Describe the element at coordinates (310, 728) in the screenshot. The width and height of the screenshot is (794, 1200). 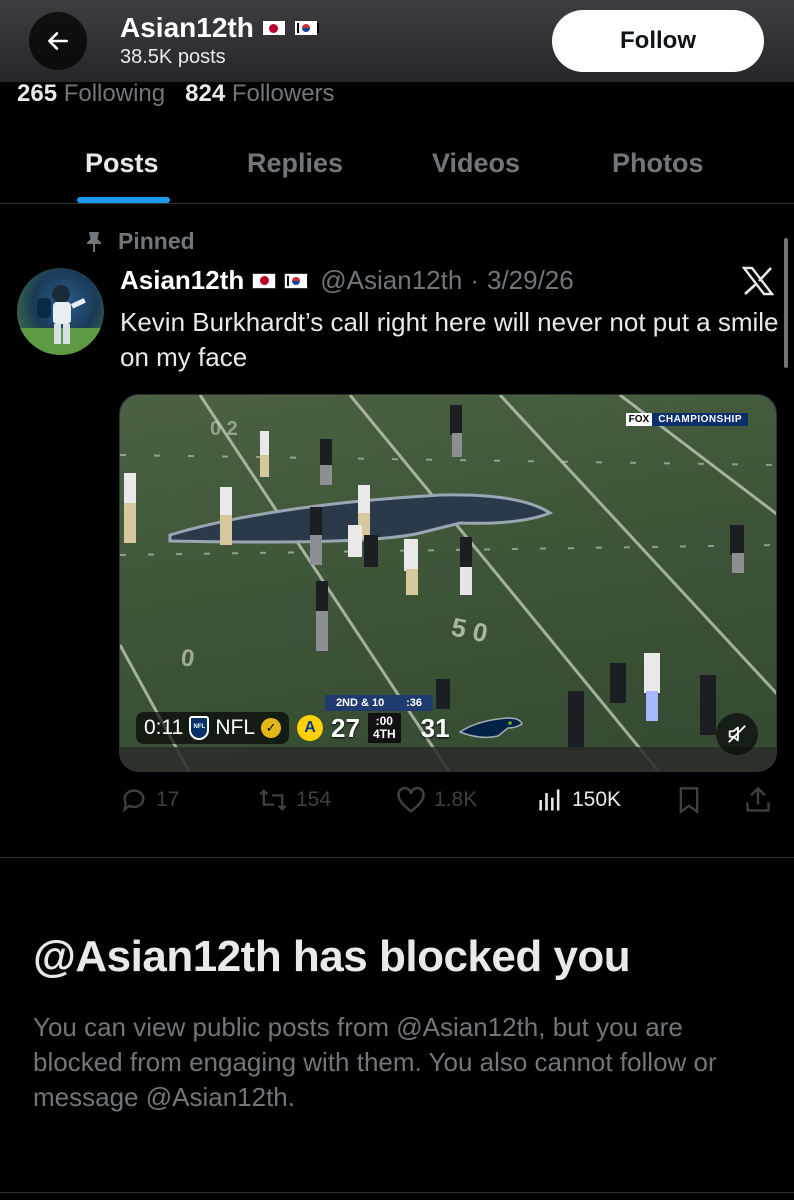
I see `rams-logo-icon: A` at that location.